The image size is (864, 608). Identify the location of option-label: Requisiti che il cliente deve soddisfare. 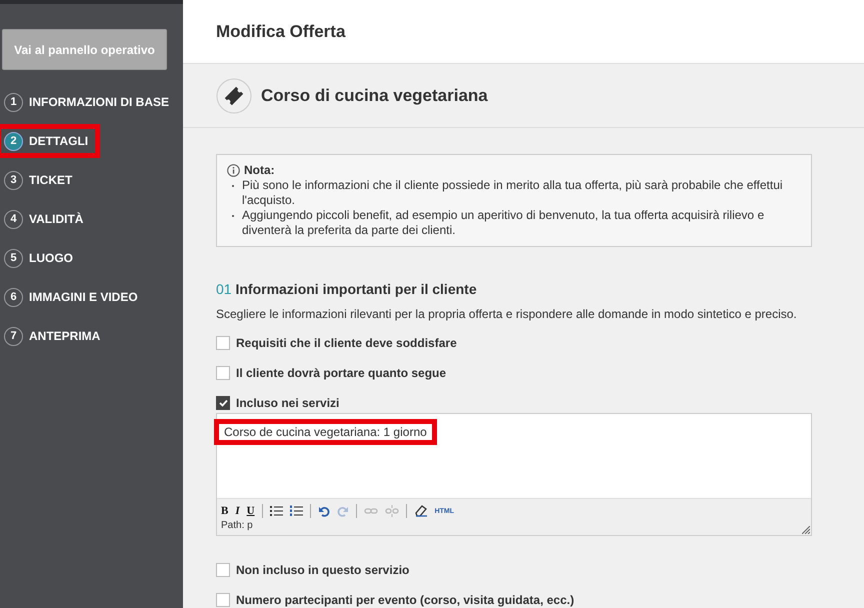
(346, 343).